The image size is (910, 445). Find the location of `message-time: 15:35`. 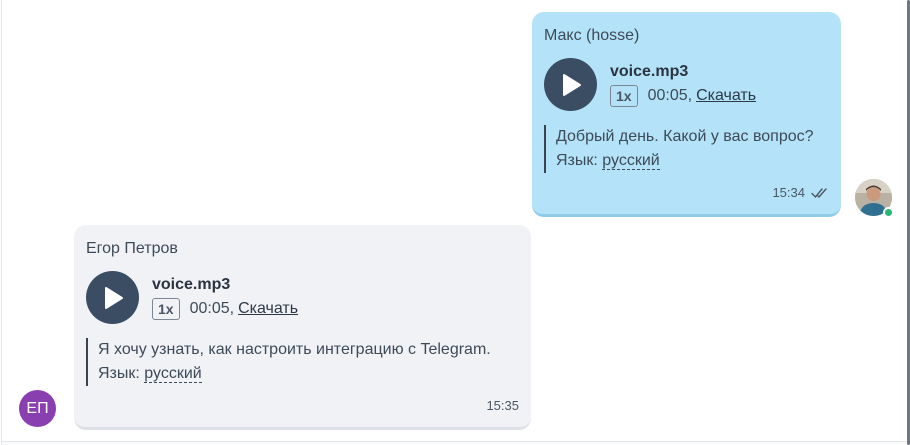

message-time: 15:35 is located at coordinates (502, 405).